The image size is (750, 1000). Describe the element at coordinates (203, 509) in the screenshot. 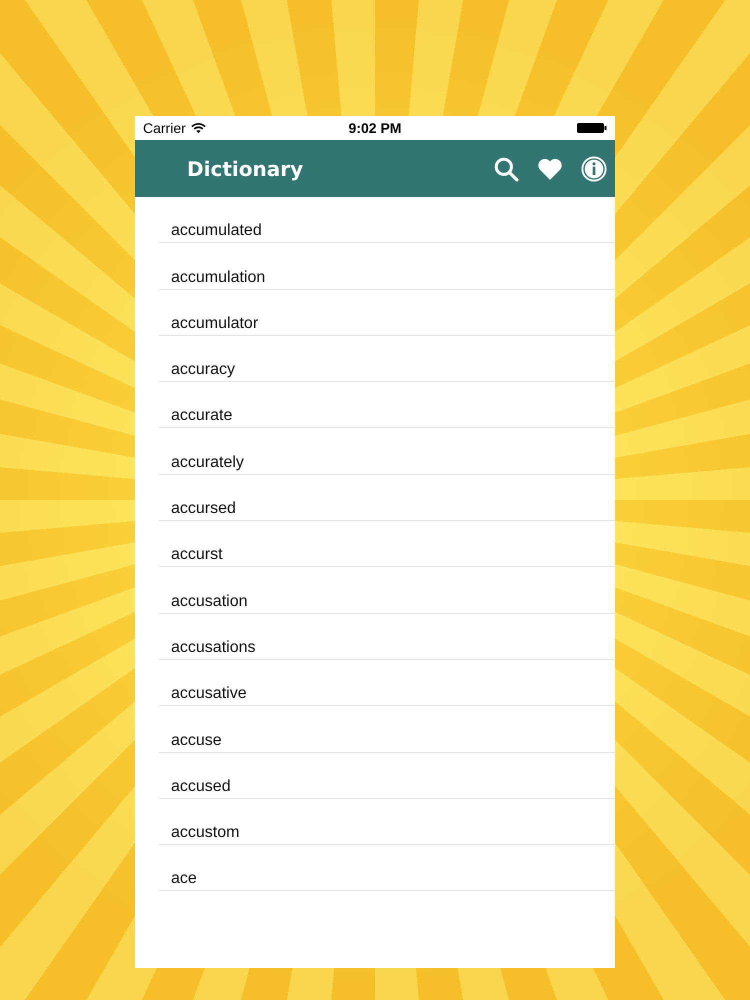

I see `word-item: accursed` at that location.